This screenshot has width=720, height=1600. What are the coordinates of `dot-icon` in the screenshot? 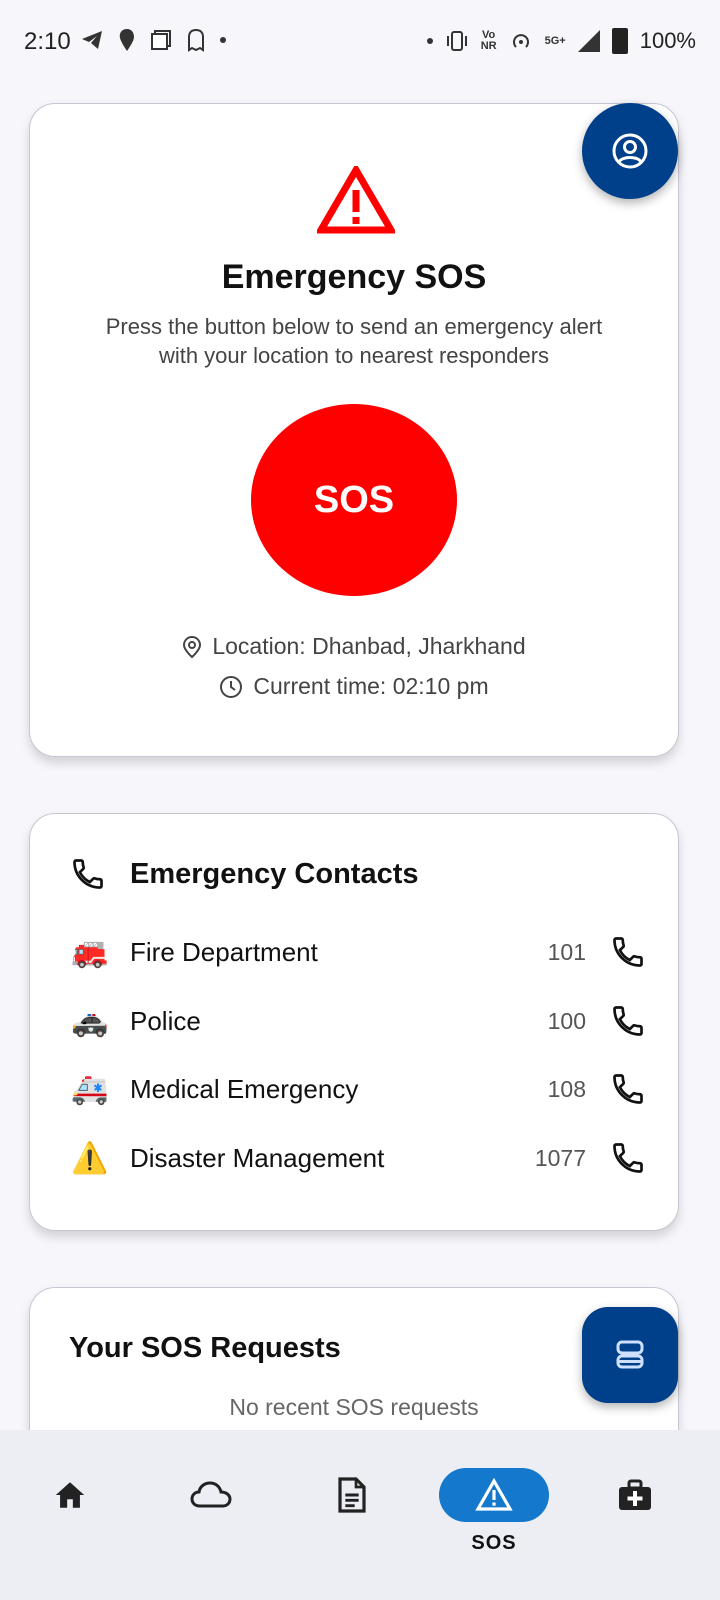 It's located at (429, 41).